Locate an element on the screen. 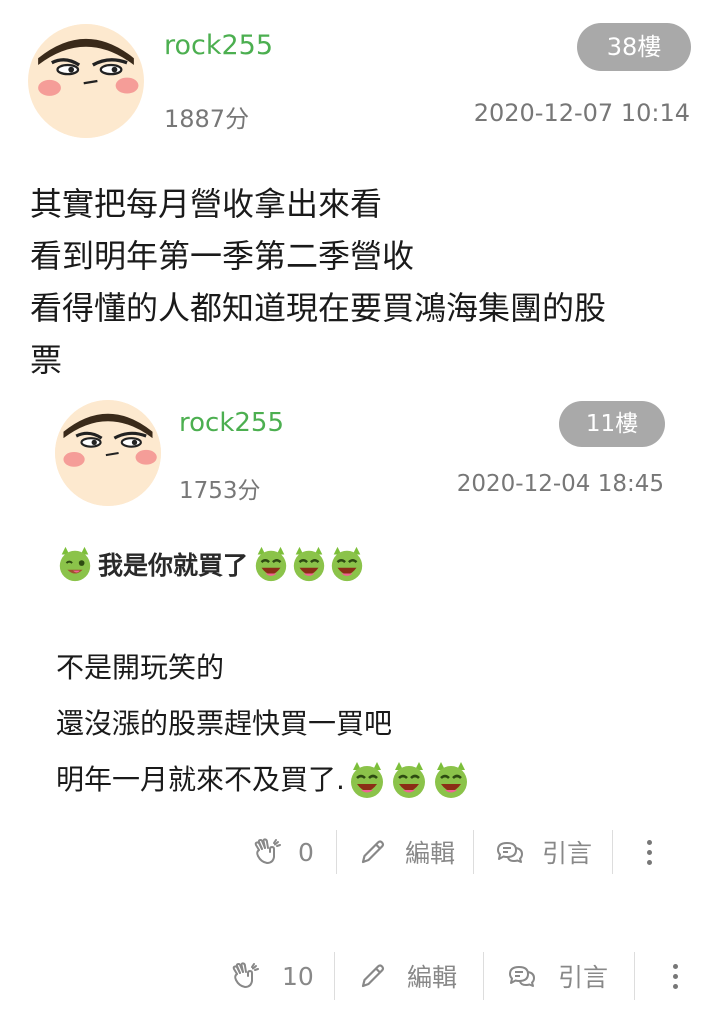 The image size is (720, 1017). like-count: 0 is located at coordinates (306, 852).